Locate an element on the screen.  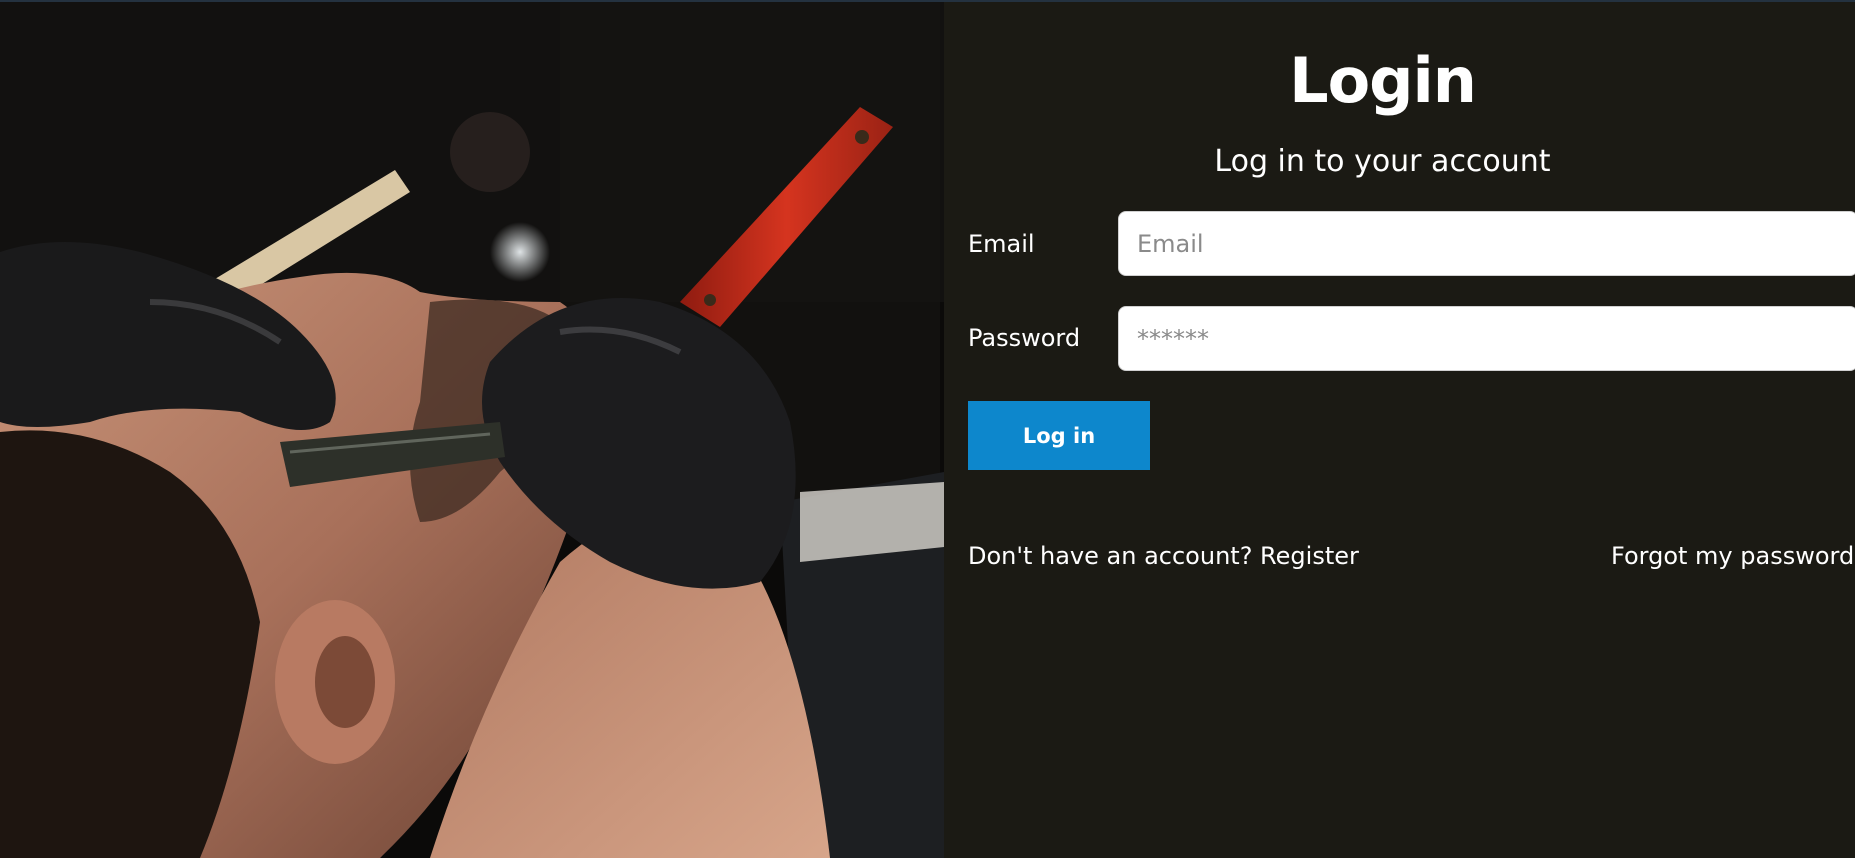
email-label: Email is located at coordinates (1001, 244).